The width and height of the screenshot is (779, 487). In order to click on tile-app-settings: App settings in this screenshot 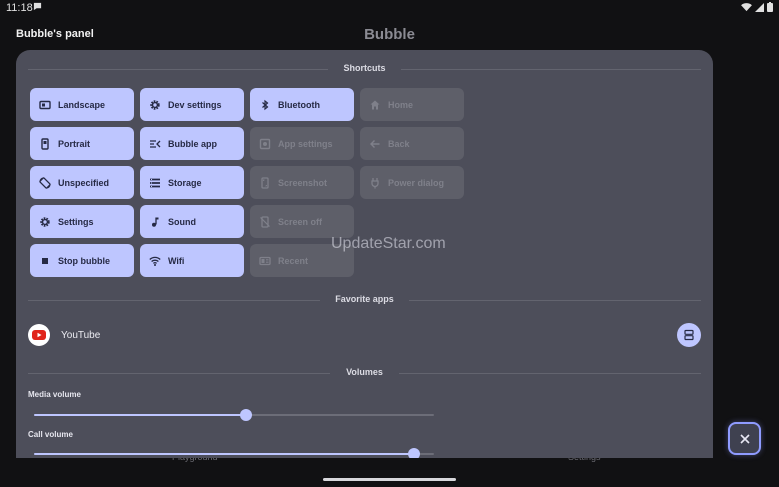, I will do `click(302, 143)`.